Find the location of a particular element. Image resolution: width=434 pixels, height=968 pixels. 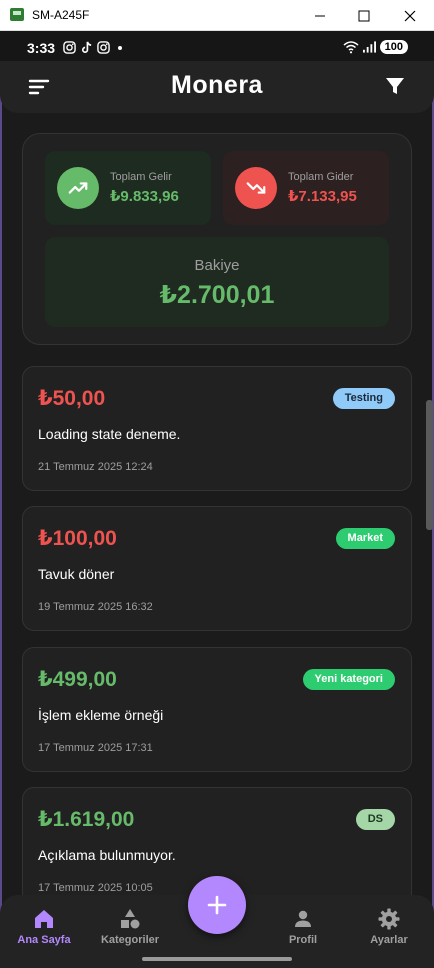

category-badge: DS is located at coordinates (375, 819).